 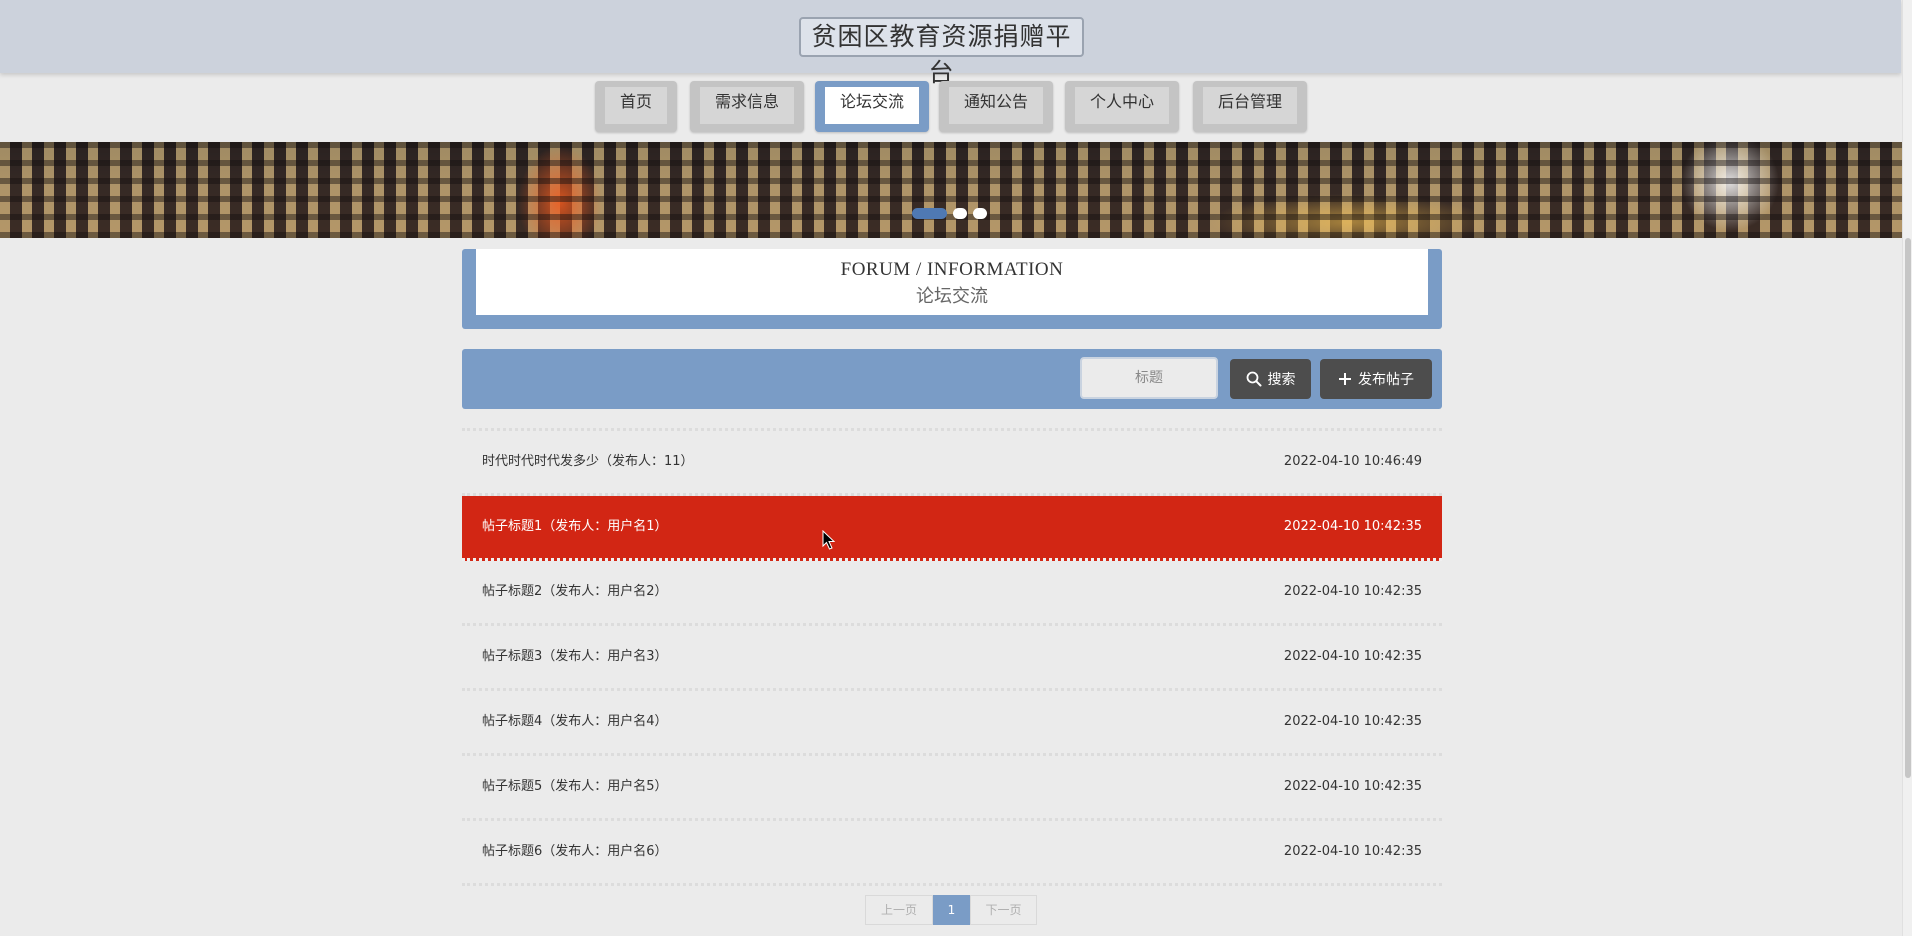 I want to click on post-row: 帖子标题3（发布人：用户名3） 2022-04-10 10:42:35, so click(x=952, y=658).